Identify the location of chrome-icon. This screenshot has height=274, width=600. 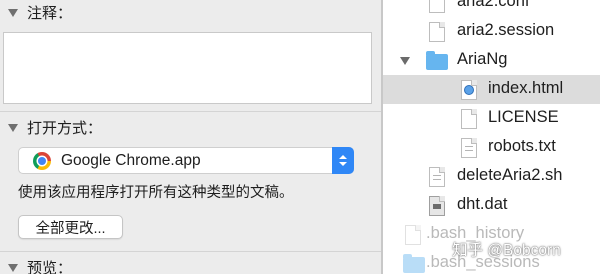
(42, 160).